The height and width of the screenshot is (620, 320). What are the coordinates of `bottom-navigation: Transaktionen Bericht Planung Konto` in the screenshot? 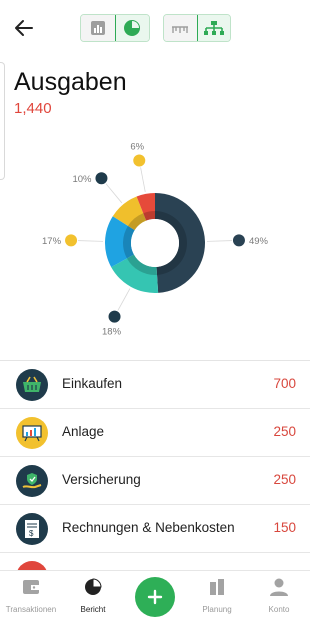 It's located at (155, 595).